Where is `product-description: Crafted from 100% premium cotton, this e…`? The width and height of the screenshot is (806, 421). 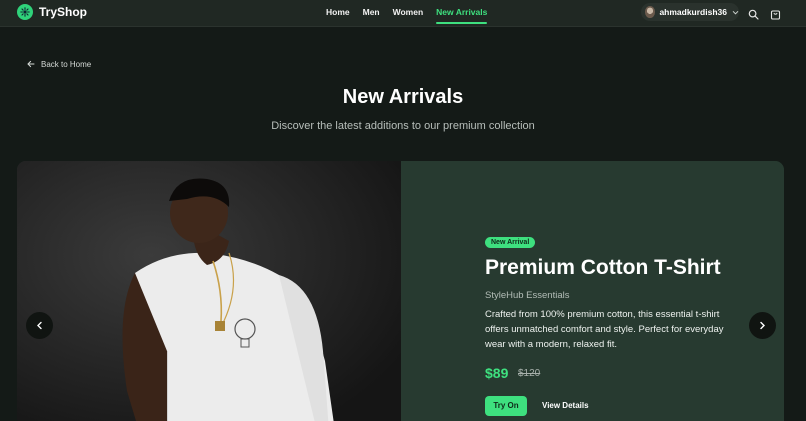
product-description: Crafted from 100% premium cotton, this e… is located at coordinates (604, 329).